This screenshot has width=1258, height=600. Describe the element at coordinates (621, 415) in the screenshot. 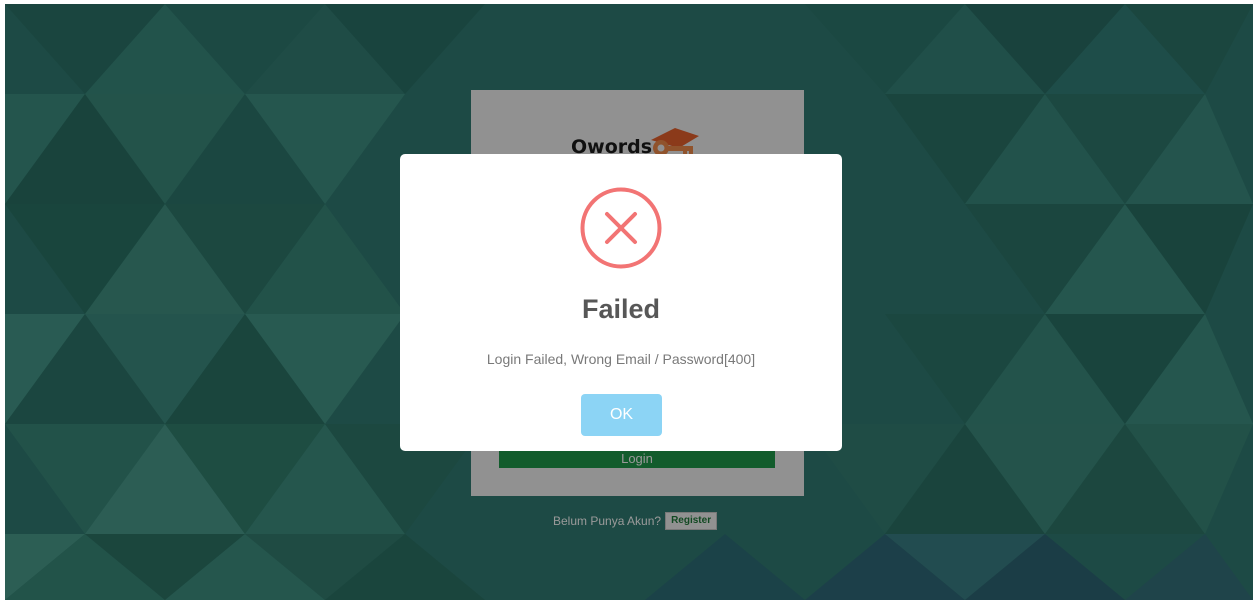

I see `ok-button: OK` at that location.